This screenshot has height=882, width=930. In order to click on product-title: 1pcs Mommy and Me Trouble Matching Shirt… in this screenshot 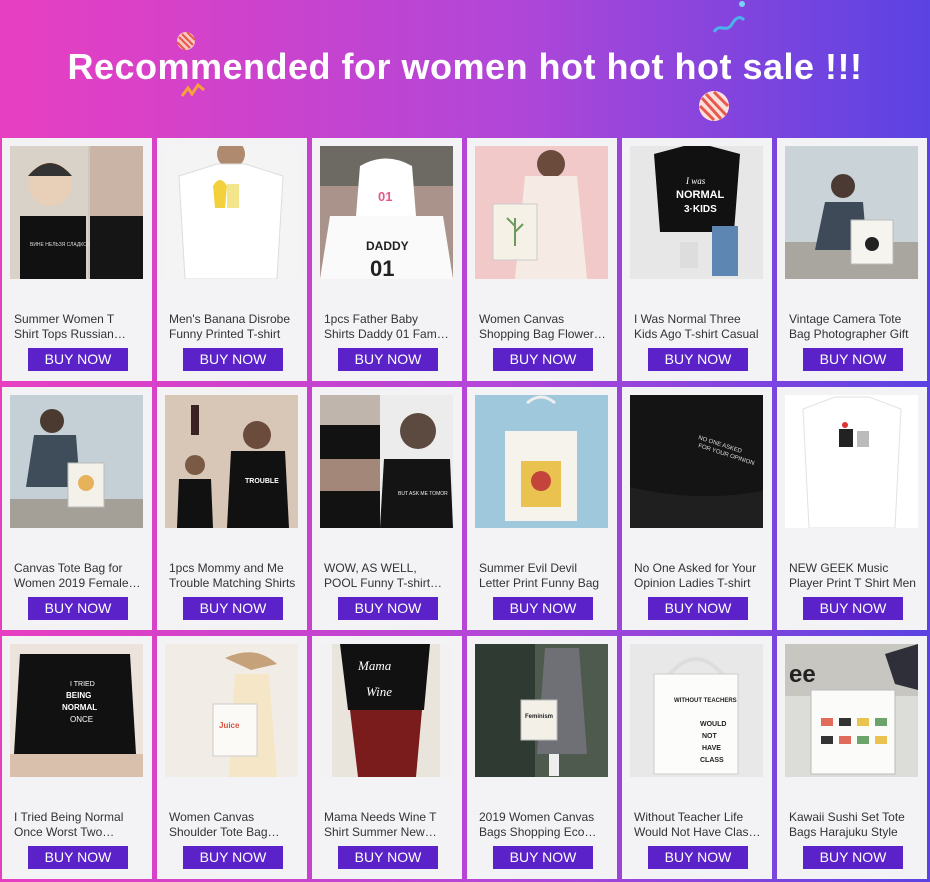, I will do `click(232, 576)`.